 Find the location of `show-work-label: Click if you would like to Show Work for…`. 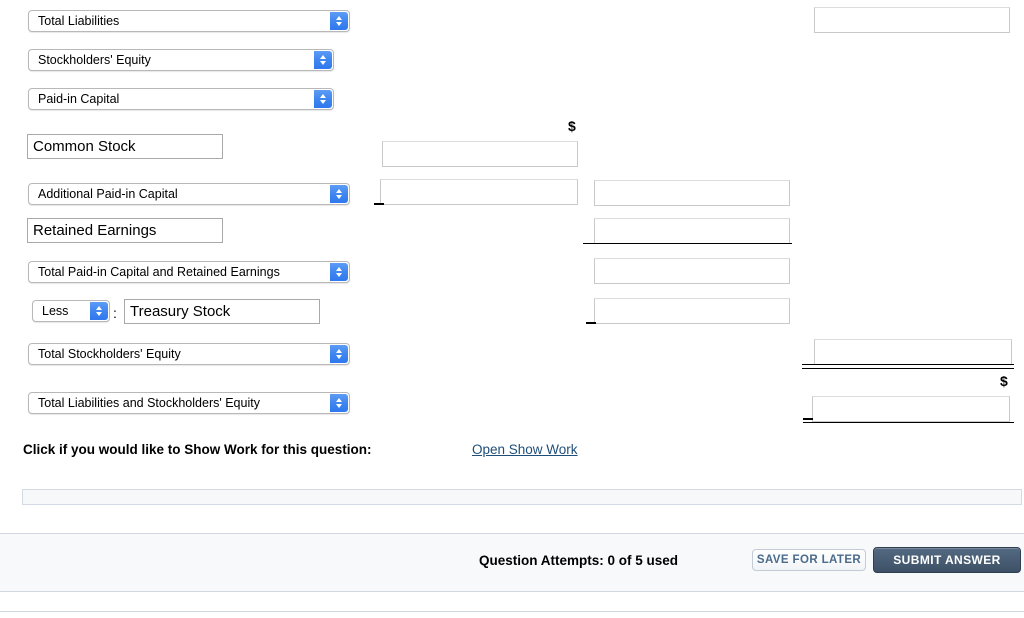

show-work-label: Click if you would like to Show Work for… is located at coordinates (197, 449).